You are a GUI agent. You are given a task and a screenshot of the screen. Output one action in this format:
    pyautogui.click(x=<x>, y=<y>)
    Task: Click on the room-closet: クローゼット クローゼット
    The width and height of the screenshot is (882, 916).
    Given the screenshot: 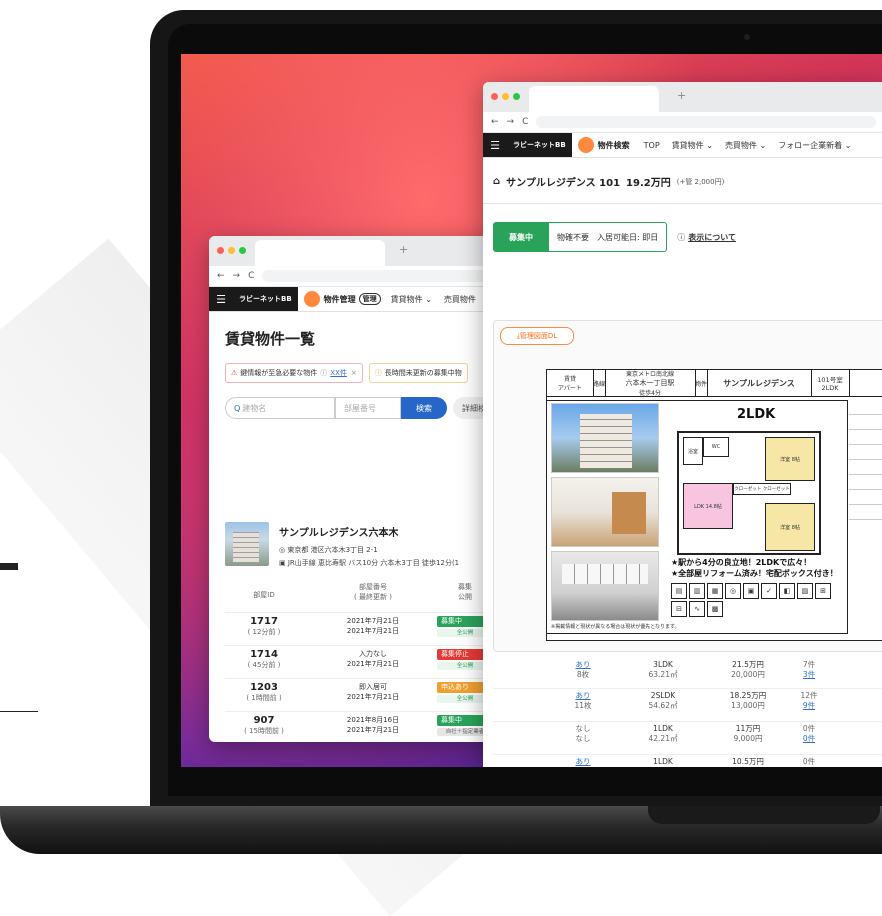 What is the action you would take?
    pyautogui.click(x=762, y=489)
    